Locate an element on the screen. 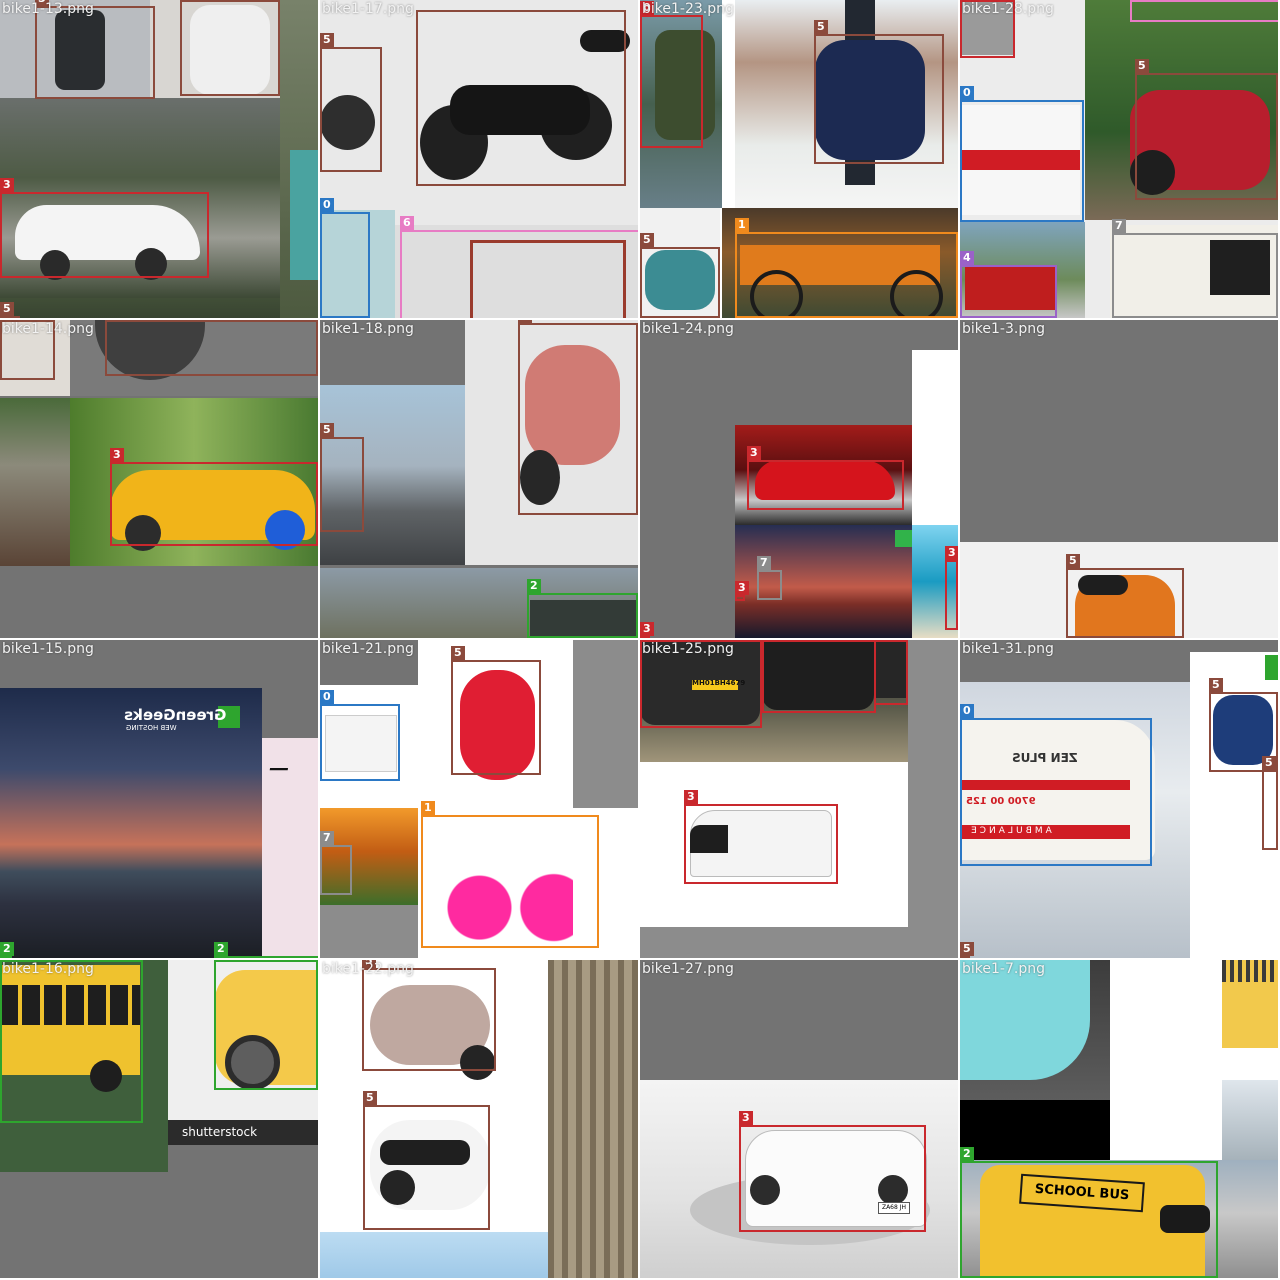 Image resolution: width=1280 pixels, height=1280 pixels. tile-bike1-21: 5 0 7 1 bike1-21.png is located at coordinates (479, 799).